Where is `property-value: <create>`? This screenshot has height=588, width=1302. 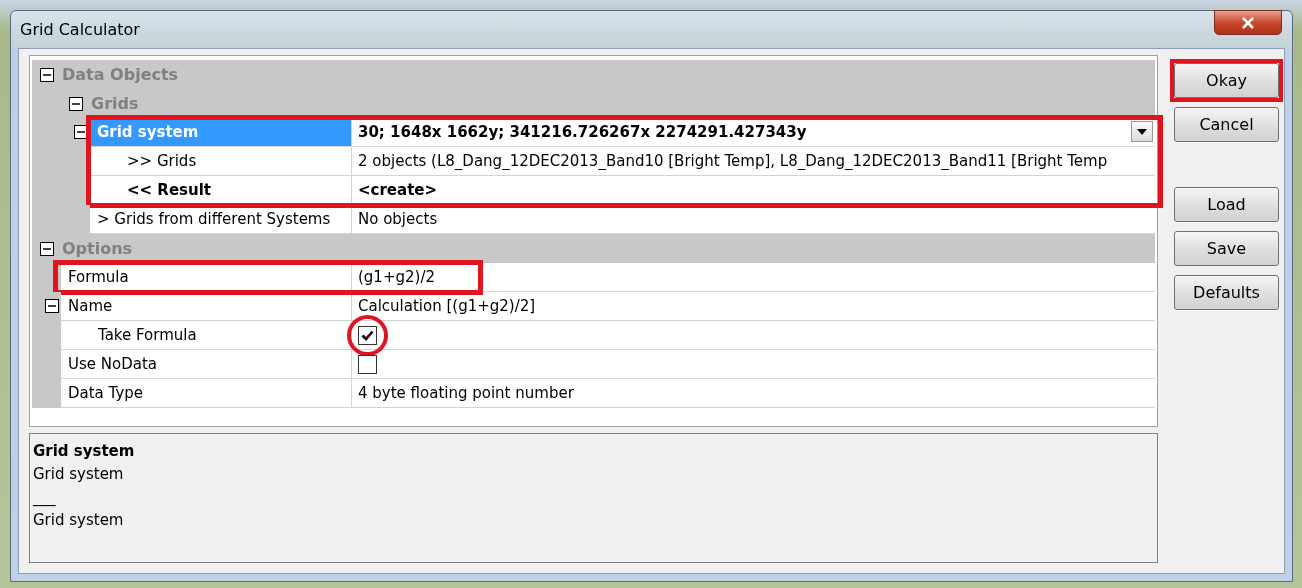
property-value: <create> is located at coordinates (398, 190).